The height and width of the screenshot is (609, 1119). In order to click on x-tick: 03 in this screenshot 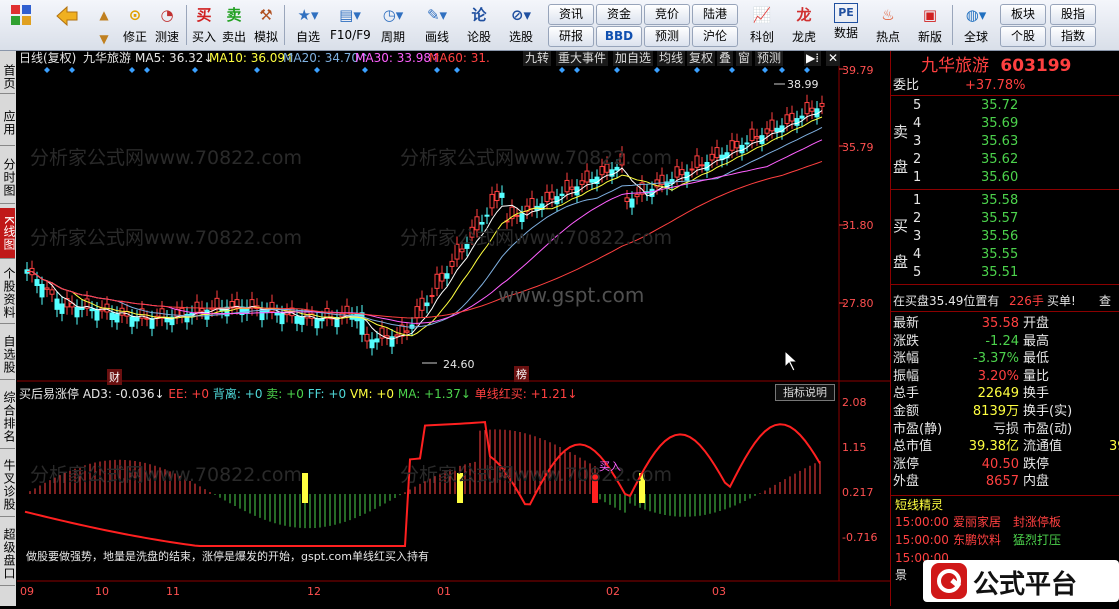, I will do `click(719, 591)`.